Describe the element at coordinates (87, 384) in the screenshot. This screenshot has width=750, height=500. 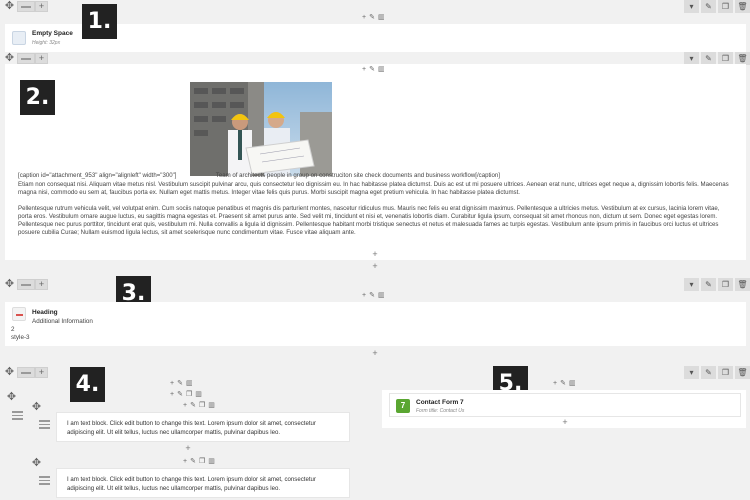
I see `step-badge: 4.` at that location.